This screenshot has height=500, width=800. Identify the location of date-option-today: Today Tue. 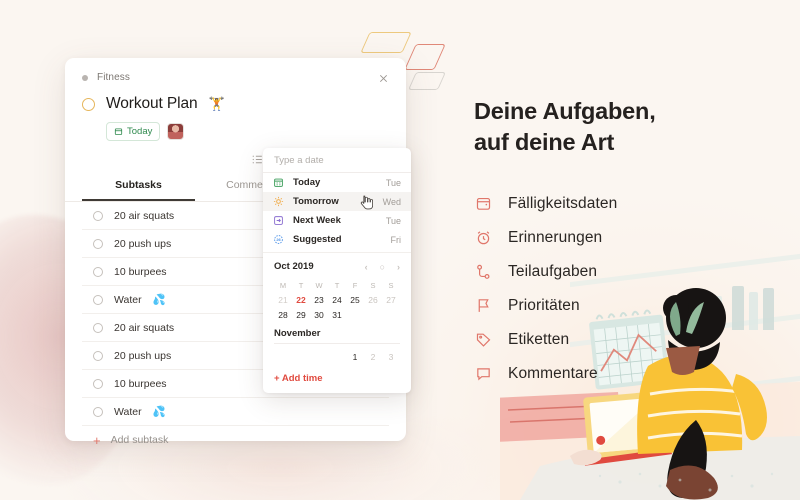
(337, 182).